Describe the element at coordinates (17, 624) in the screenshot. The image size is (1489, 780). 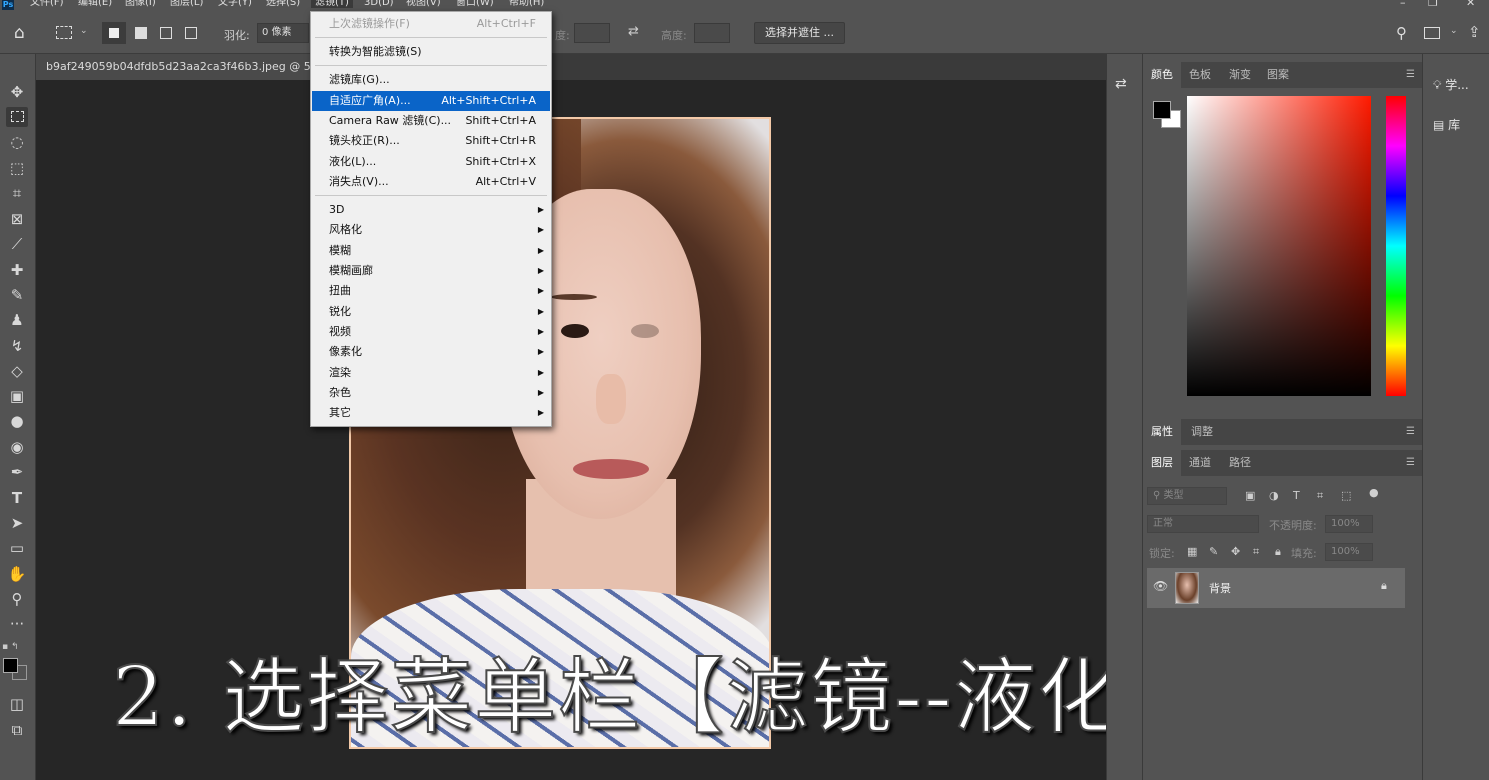
I see `more-tools-icon: ···` at that location.